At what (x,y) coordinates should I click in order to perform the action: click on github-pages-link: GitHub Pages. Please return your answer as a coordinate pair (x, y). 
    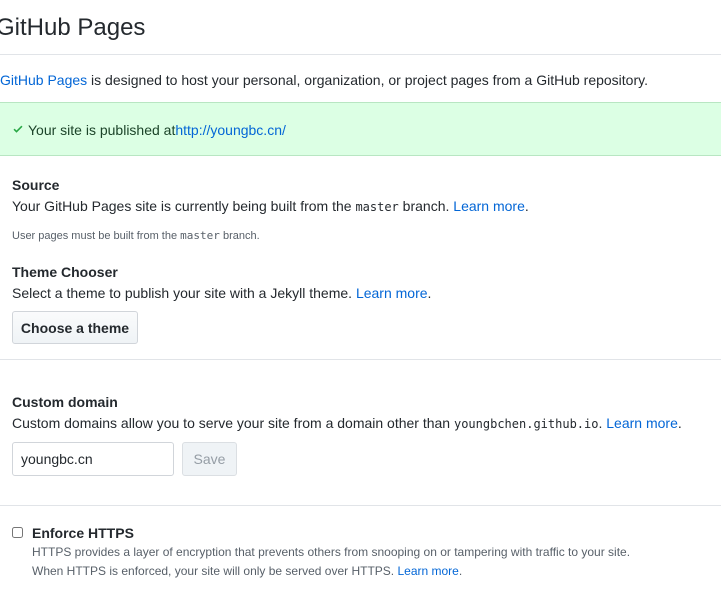
    Looking at the image, I should click on (43, 80).